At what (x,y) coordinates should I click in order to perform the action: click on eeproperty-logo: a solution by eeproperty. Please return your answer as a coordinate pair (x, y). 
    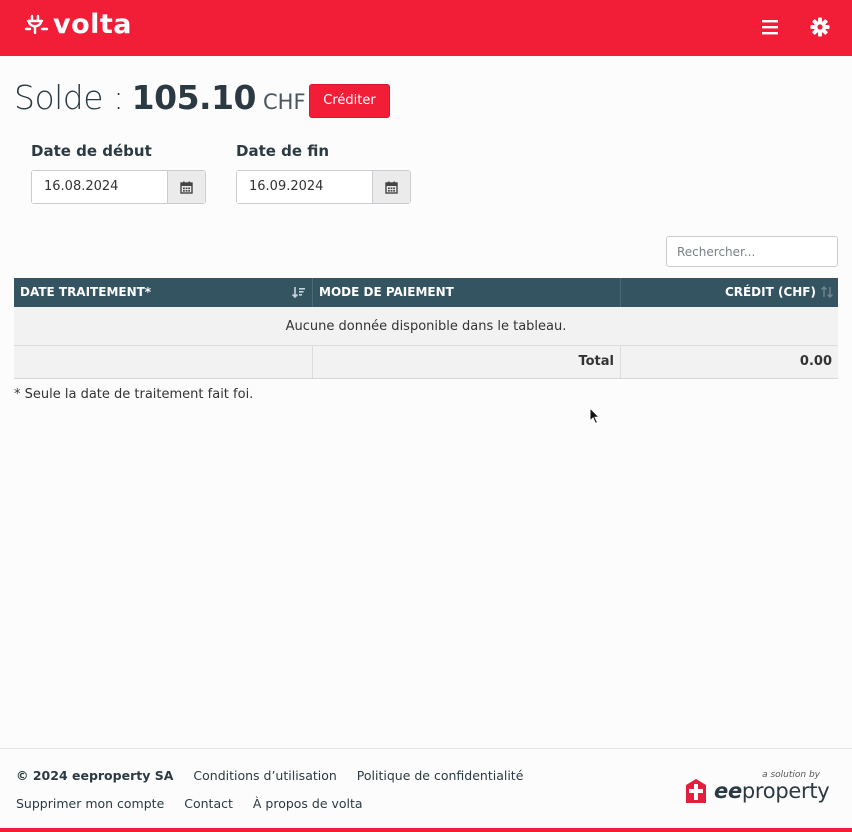
    Looking at the image, I should click on (757, 790).